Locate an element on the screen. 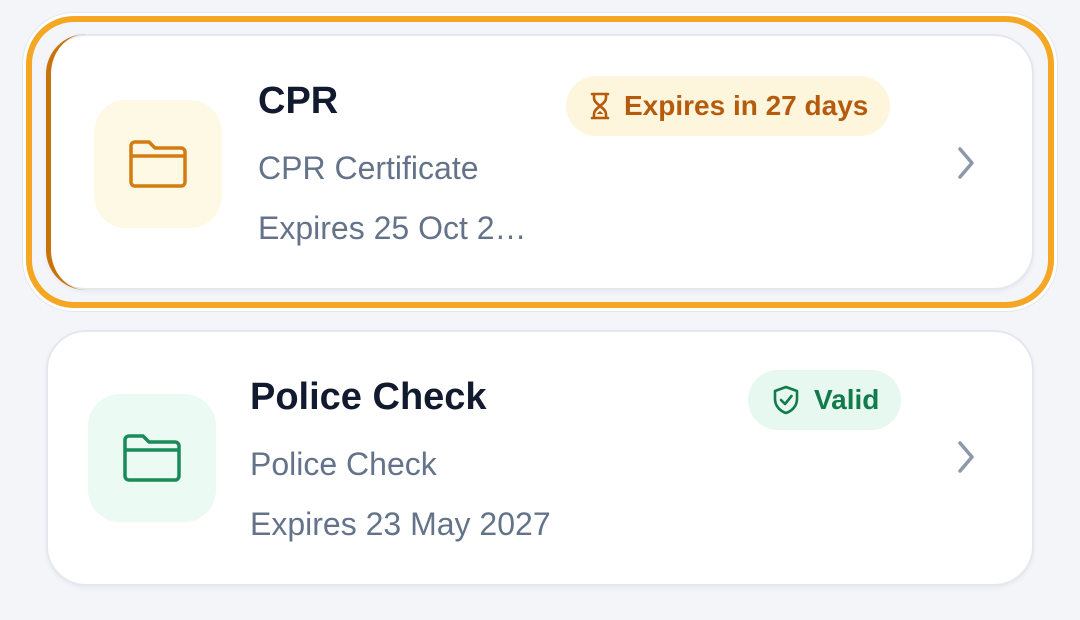  hourglass-icon is located at coordinates (600, 106).